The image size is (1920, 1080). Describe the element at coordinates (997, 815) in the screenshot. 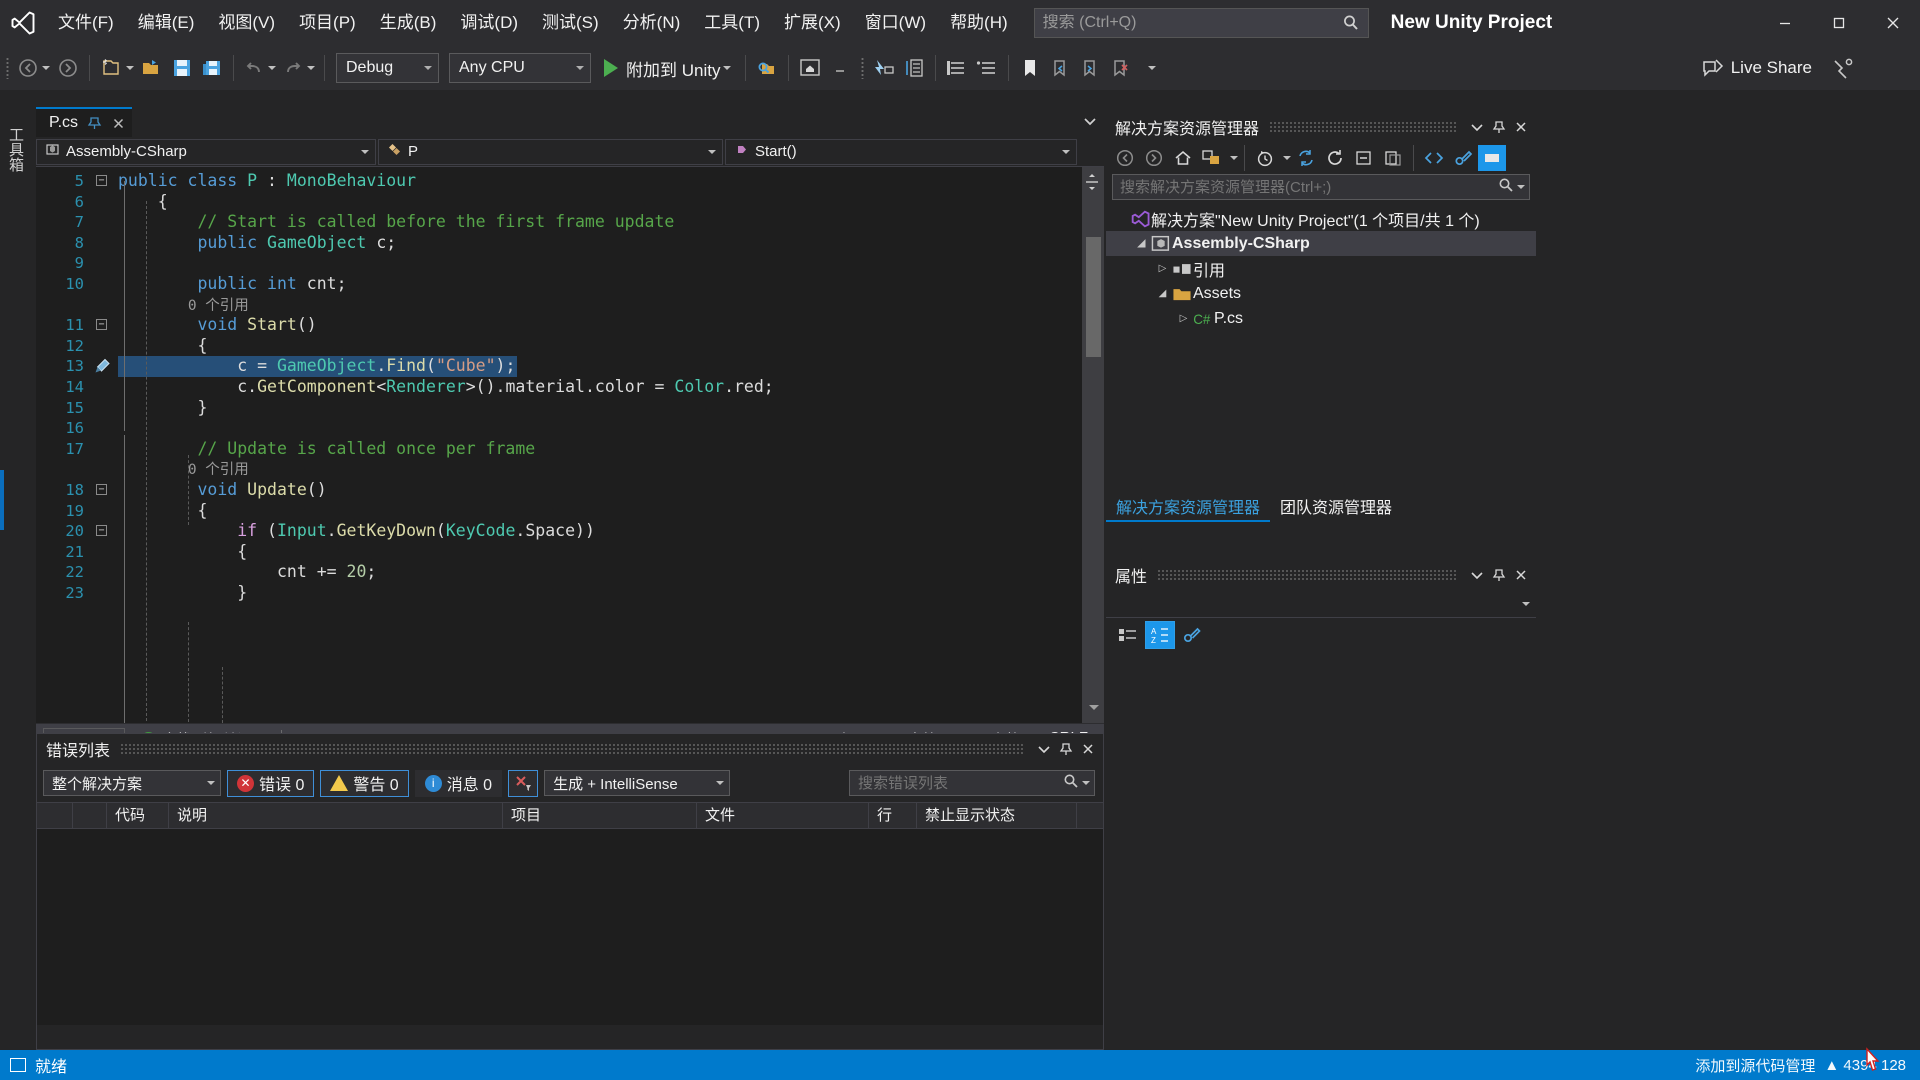

I see `col-suppression: 禁止显示状态` at that location.